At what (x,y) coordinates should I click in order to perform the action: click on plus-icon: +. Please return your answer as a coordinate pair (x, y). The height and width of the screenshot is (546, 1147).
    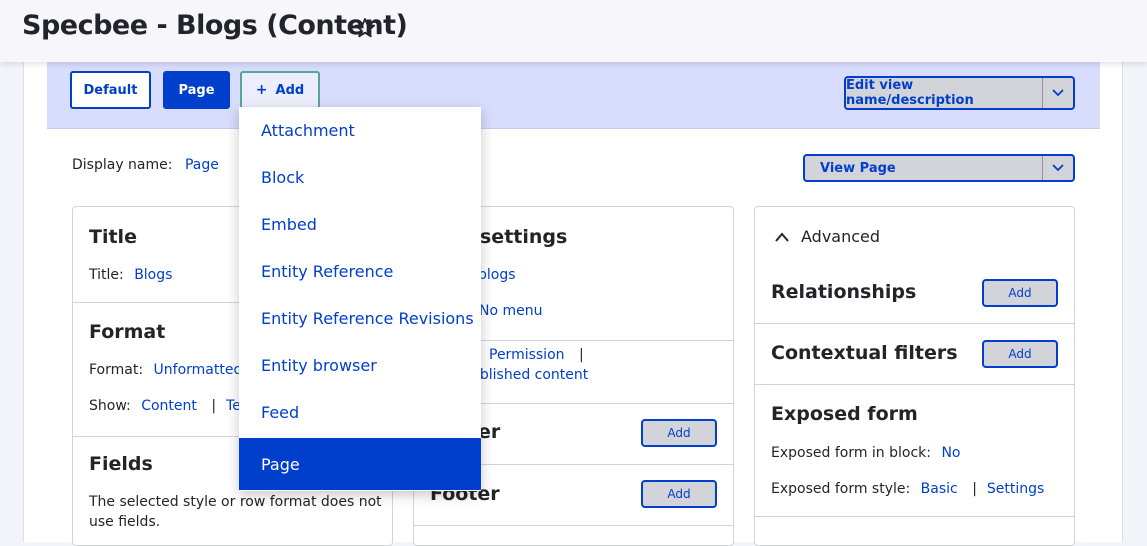
    Looking at the image, I should click on (261, 90).